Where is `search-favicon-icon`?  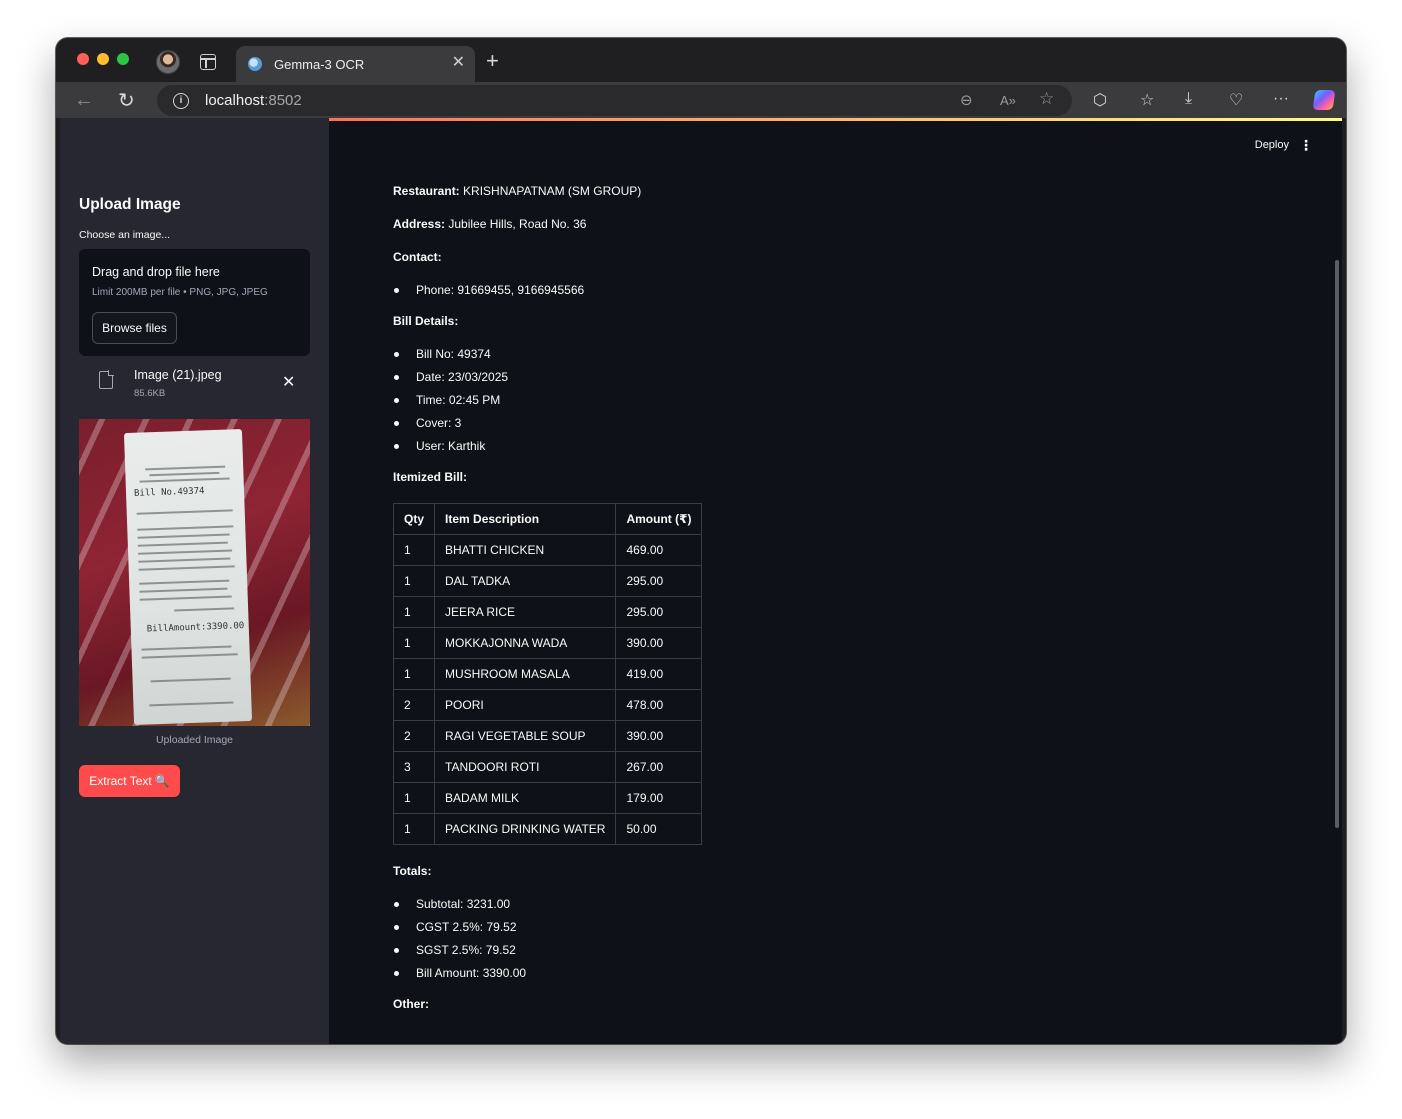 search-favicon-icon is located at coordinates (255, 64).